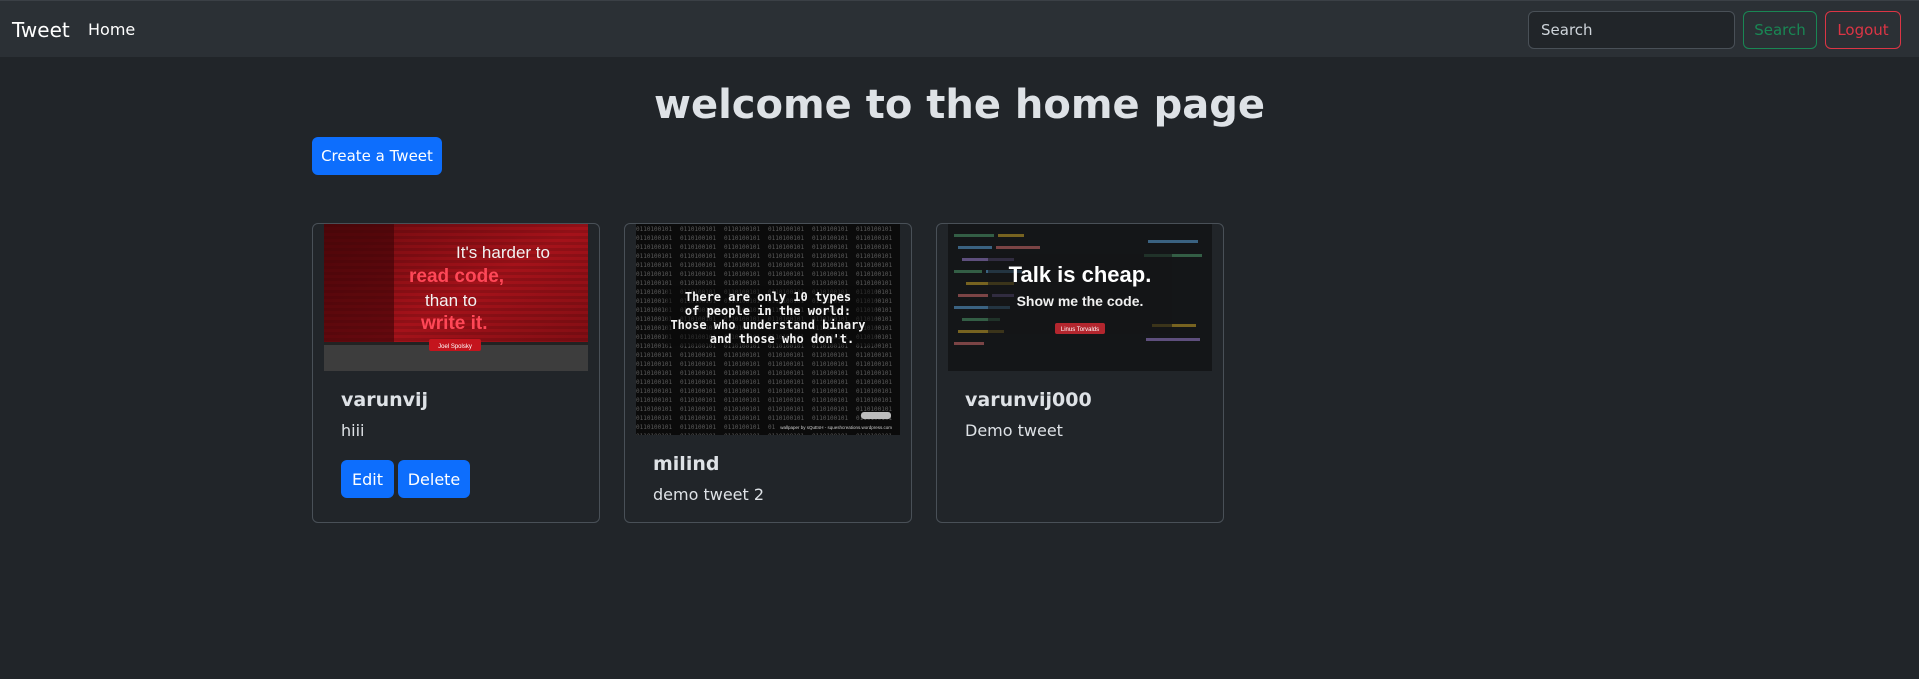  Describe the element at coordinates (709, 494) in the screenshot. I see `tweet-text: demo tweet 2` at that location.